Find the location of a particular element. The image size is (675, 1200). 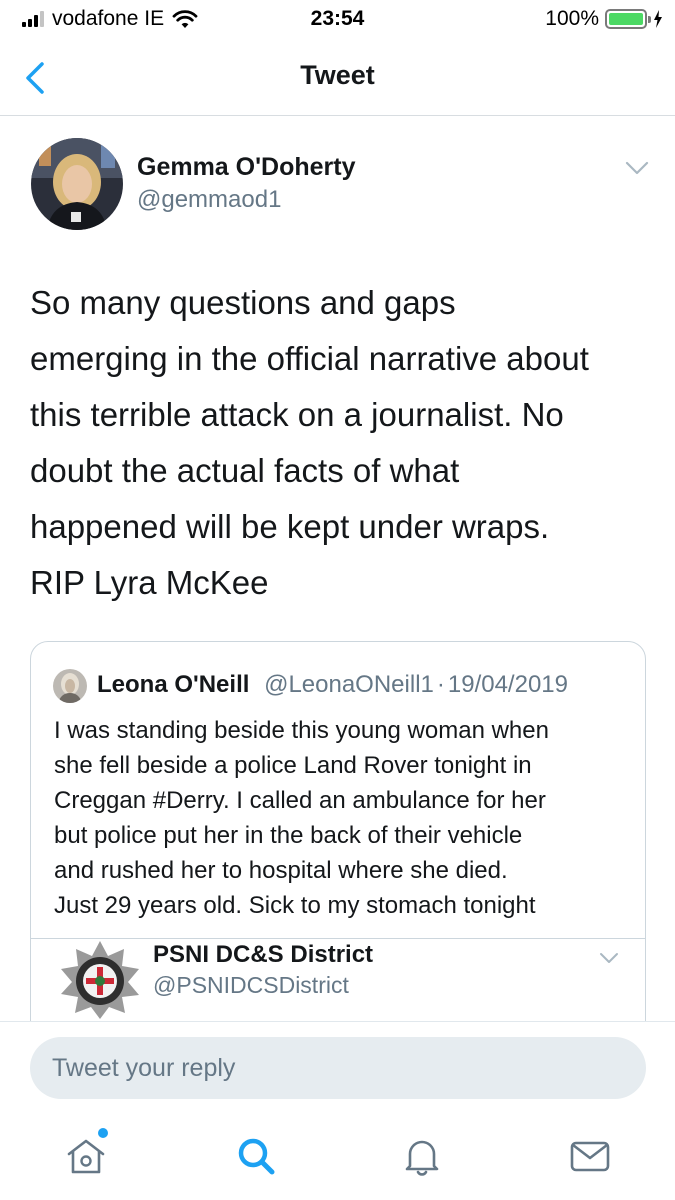

tab-home is located at coordinates (86, 1154).